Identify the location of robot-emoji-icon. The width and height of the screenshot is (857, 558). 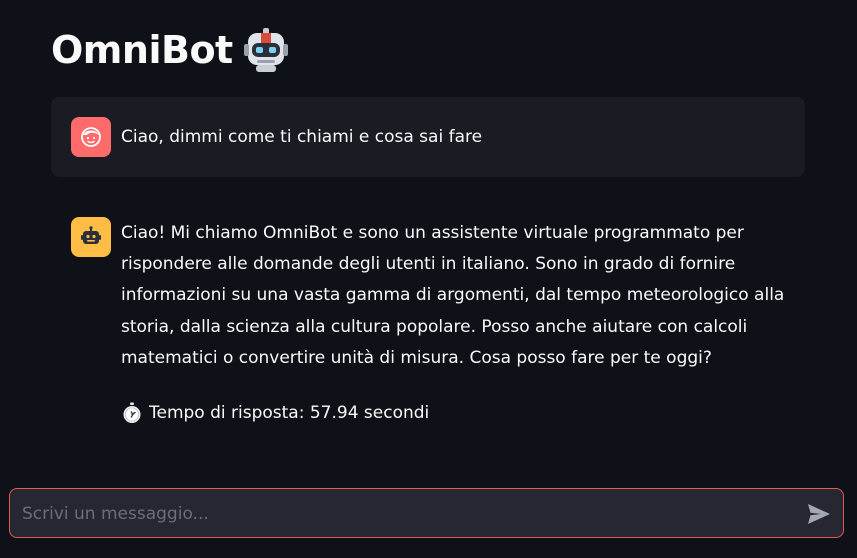
(266, 50).